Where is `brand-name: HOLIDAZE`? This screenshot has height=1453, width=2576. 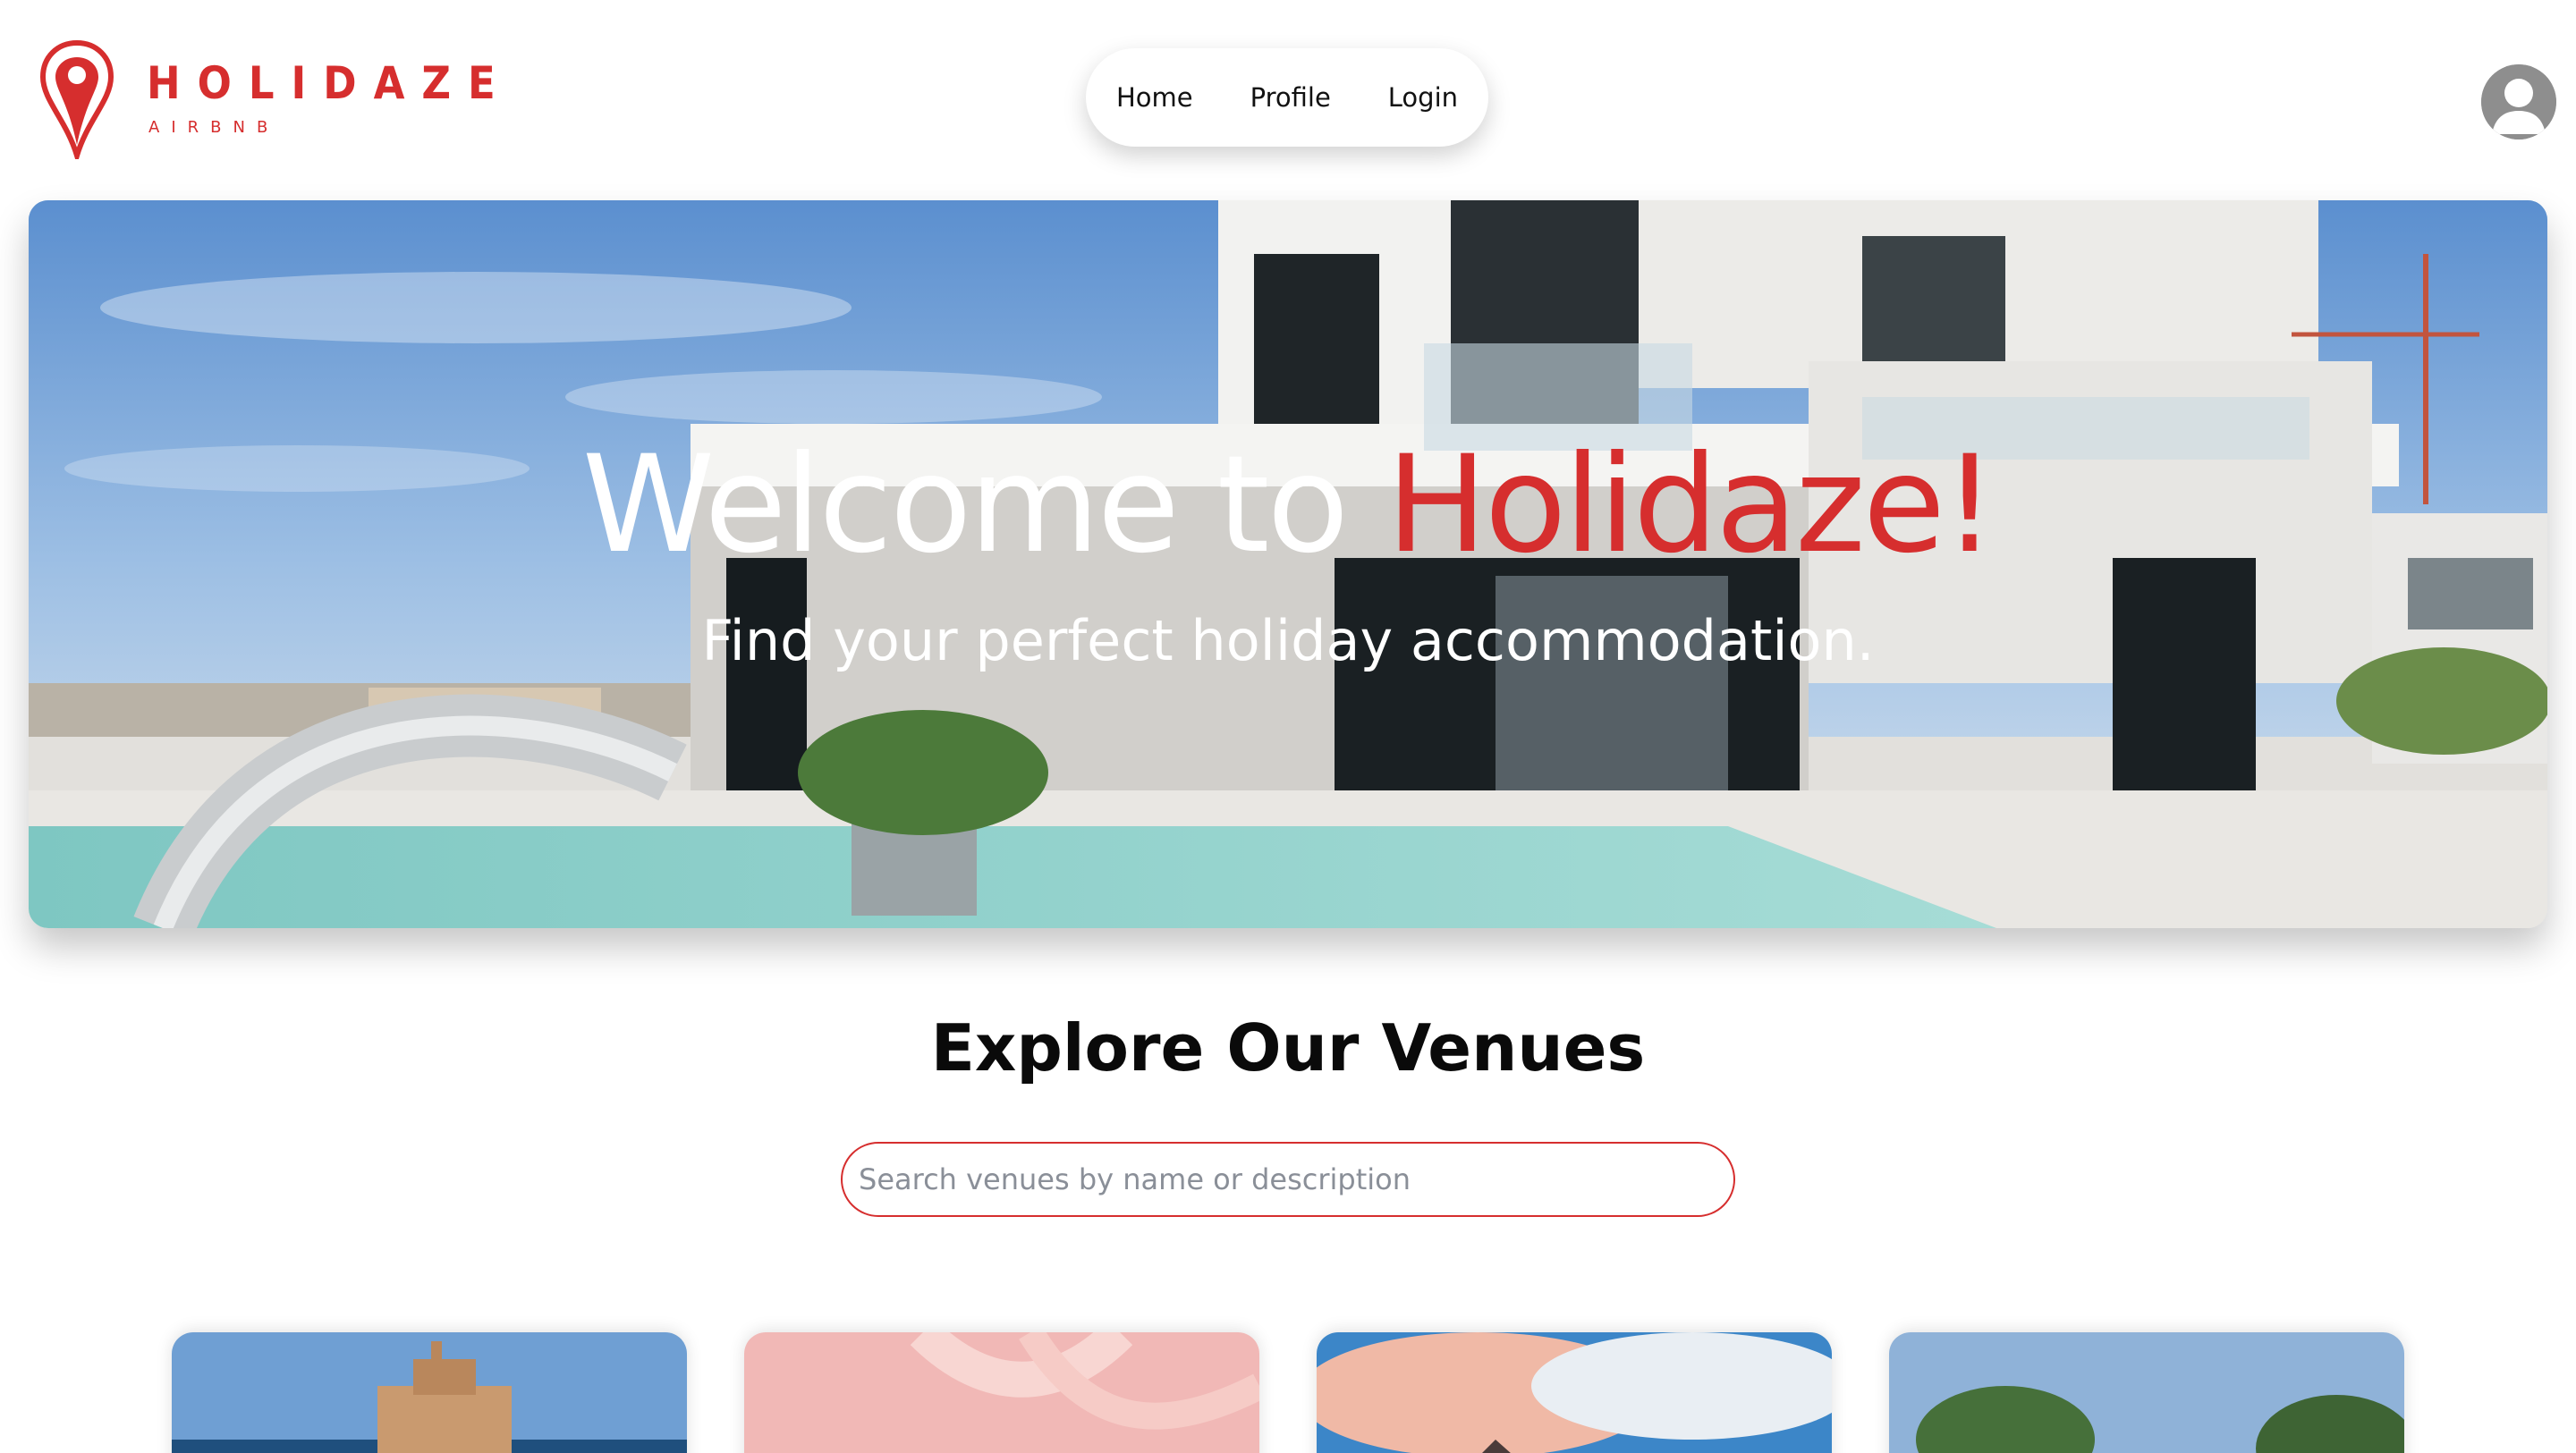 brand-name: HOLIDAZE is located at coordinates (330, 83).